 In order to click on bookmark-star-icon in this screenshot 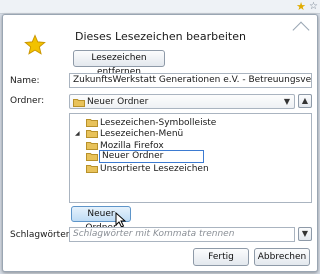, I will do `click(35, 44)`.